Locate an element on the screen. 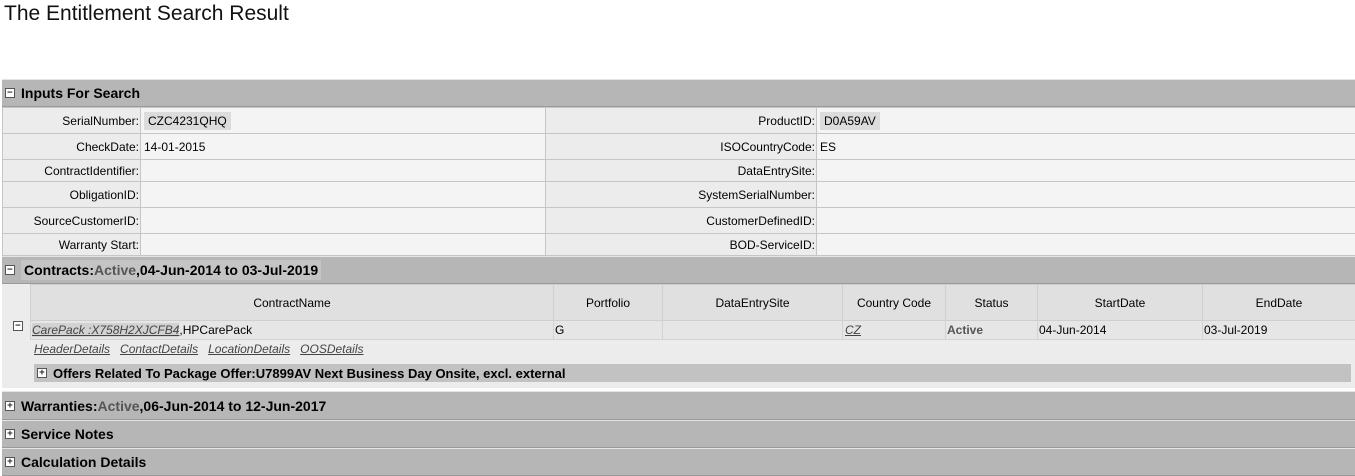 The height and width of the screenshot is (476, 1355). contracts-range: ,04-Jun-2014 to 03-Jul-2019 is located at coordinates (227, 270).